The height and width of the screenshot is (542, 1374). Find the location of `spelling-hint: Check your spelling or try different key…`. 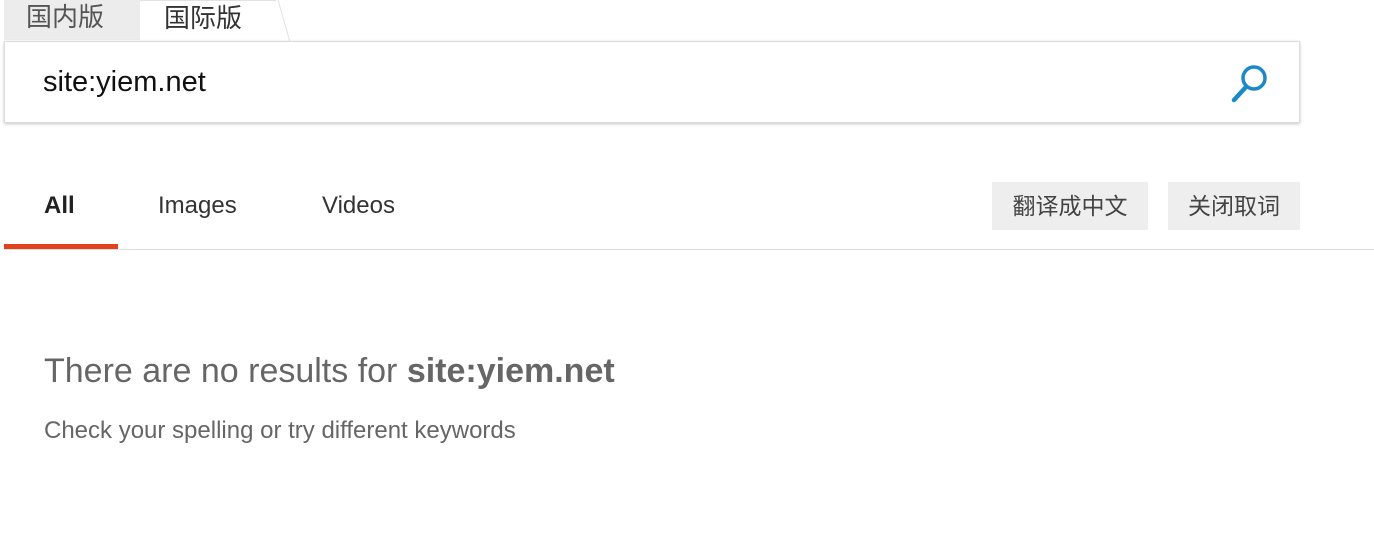

spelling-hint: Check your spelling or try different key… is located at coordinates (280, 430).